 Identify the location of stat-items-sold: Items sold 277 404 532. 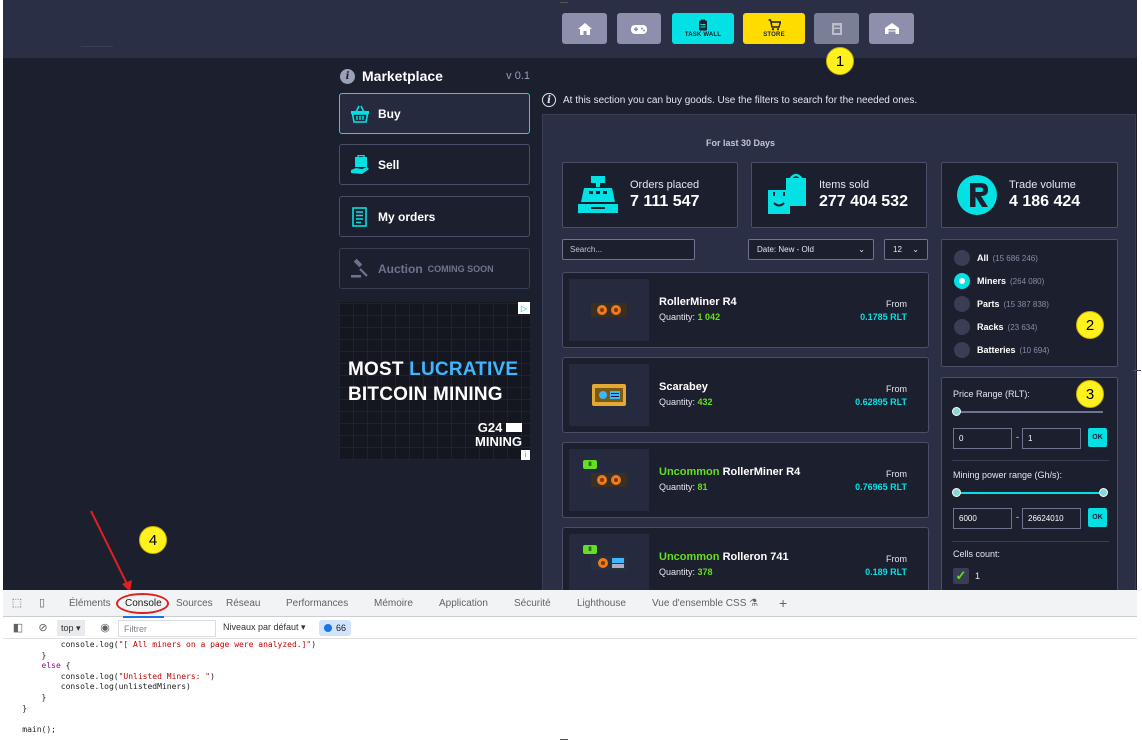
(839, 195).